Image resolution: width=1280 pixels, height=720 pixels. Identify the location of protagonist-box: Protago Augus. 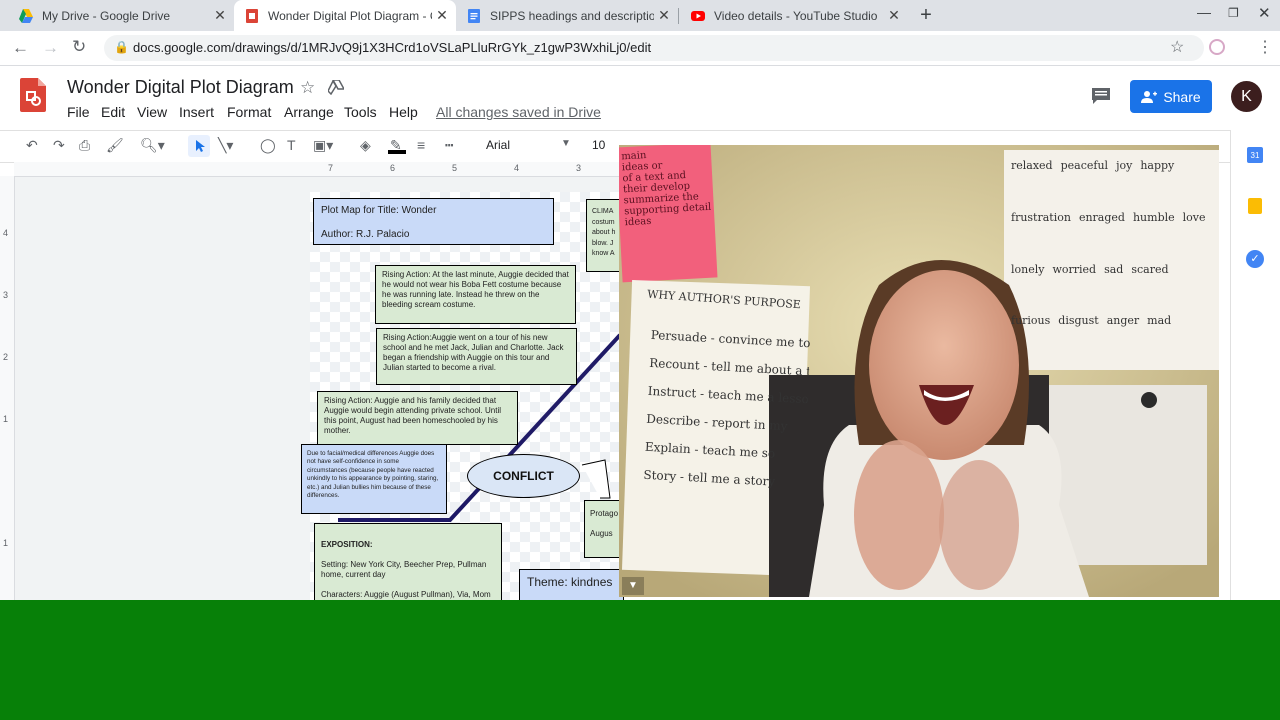
(604, 529).